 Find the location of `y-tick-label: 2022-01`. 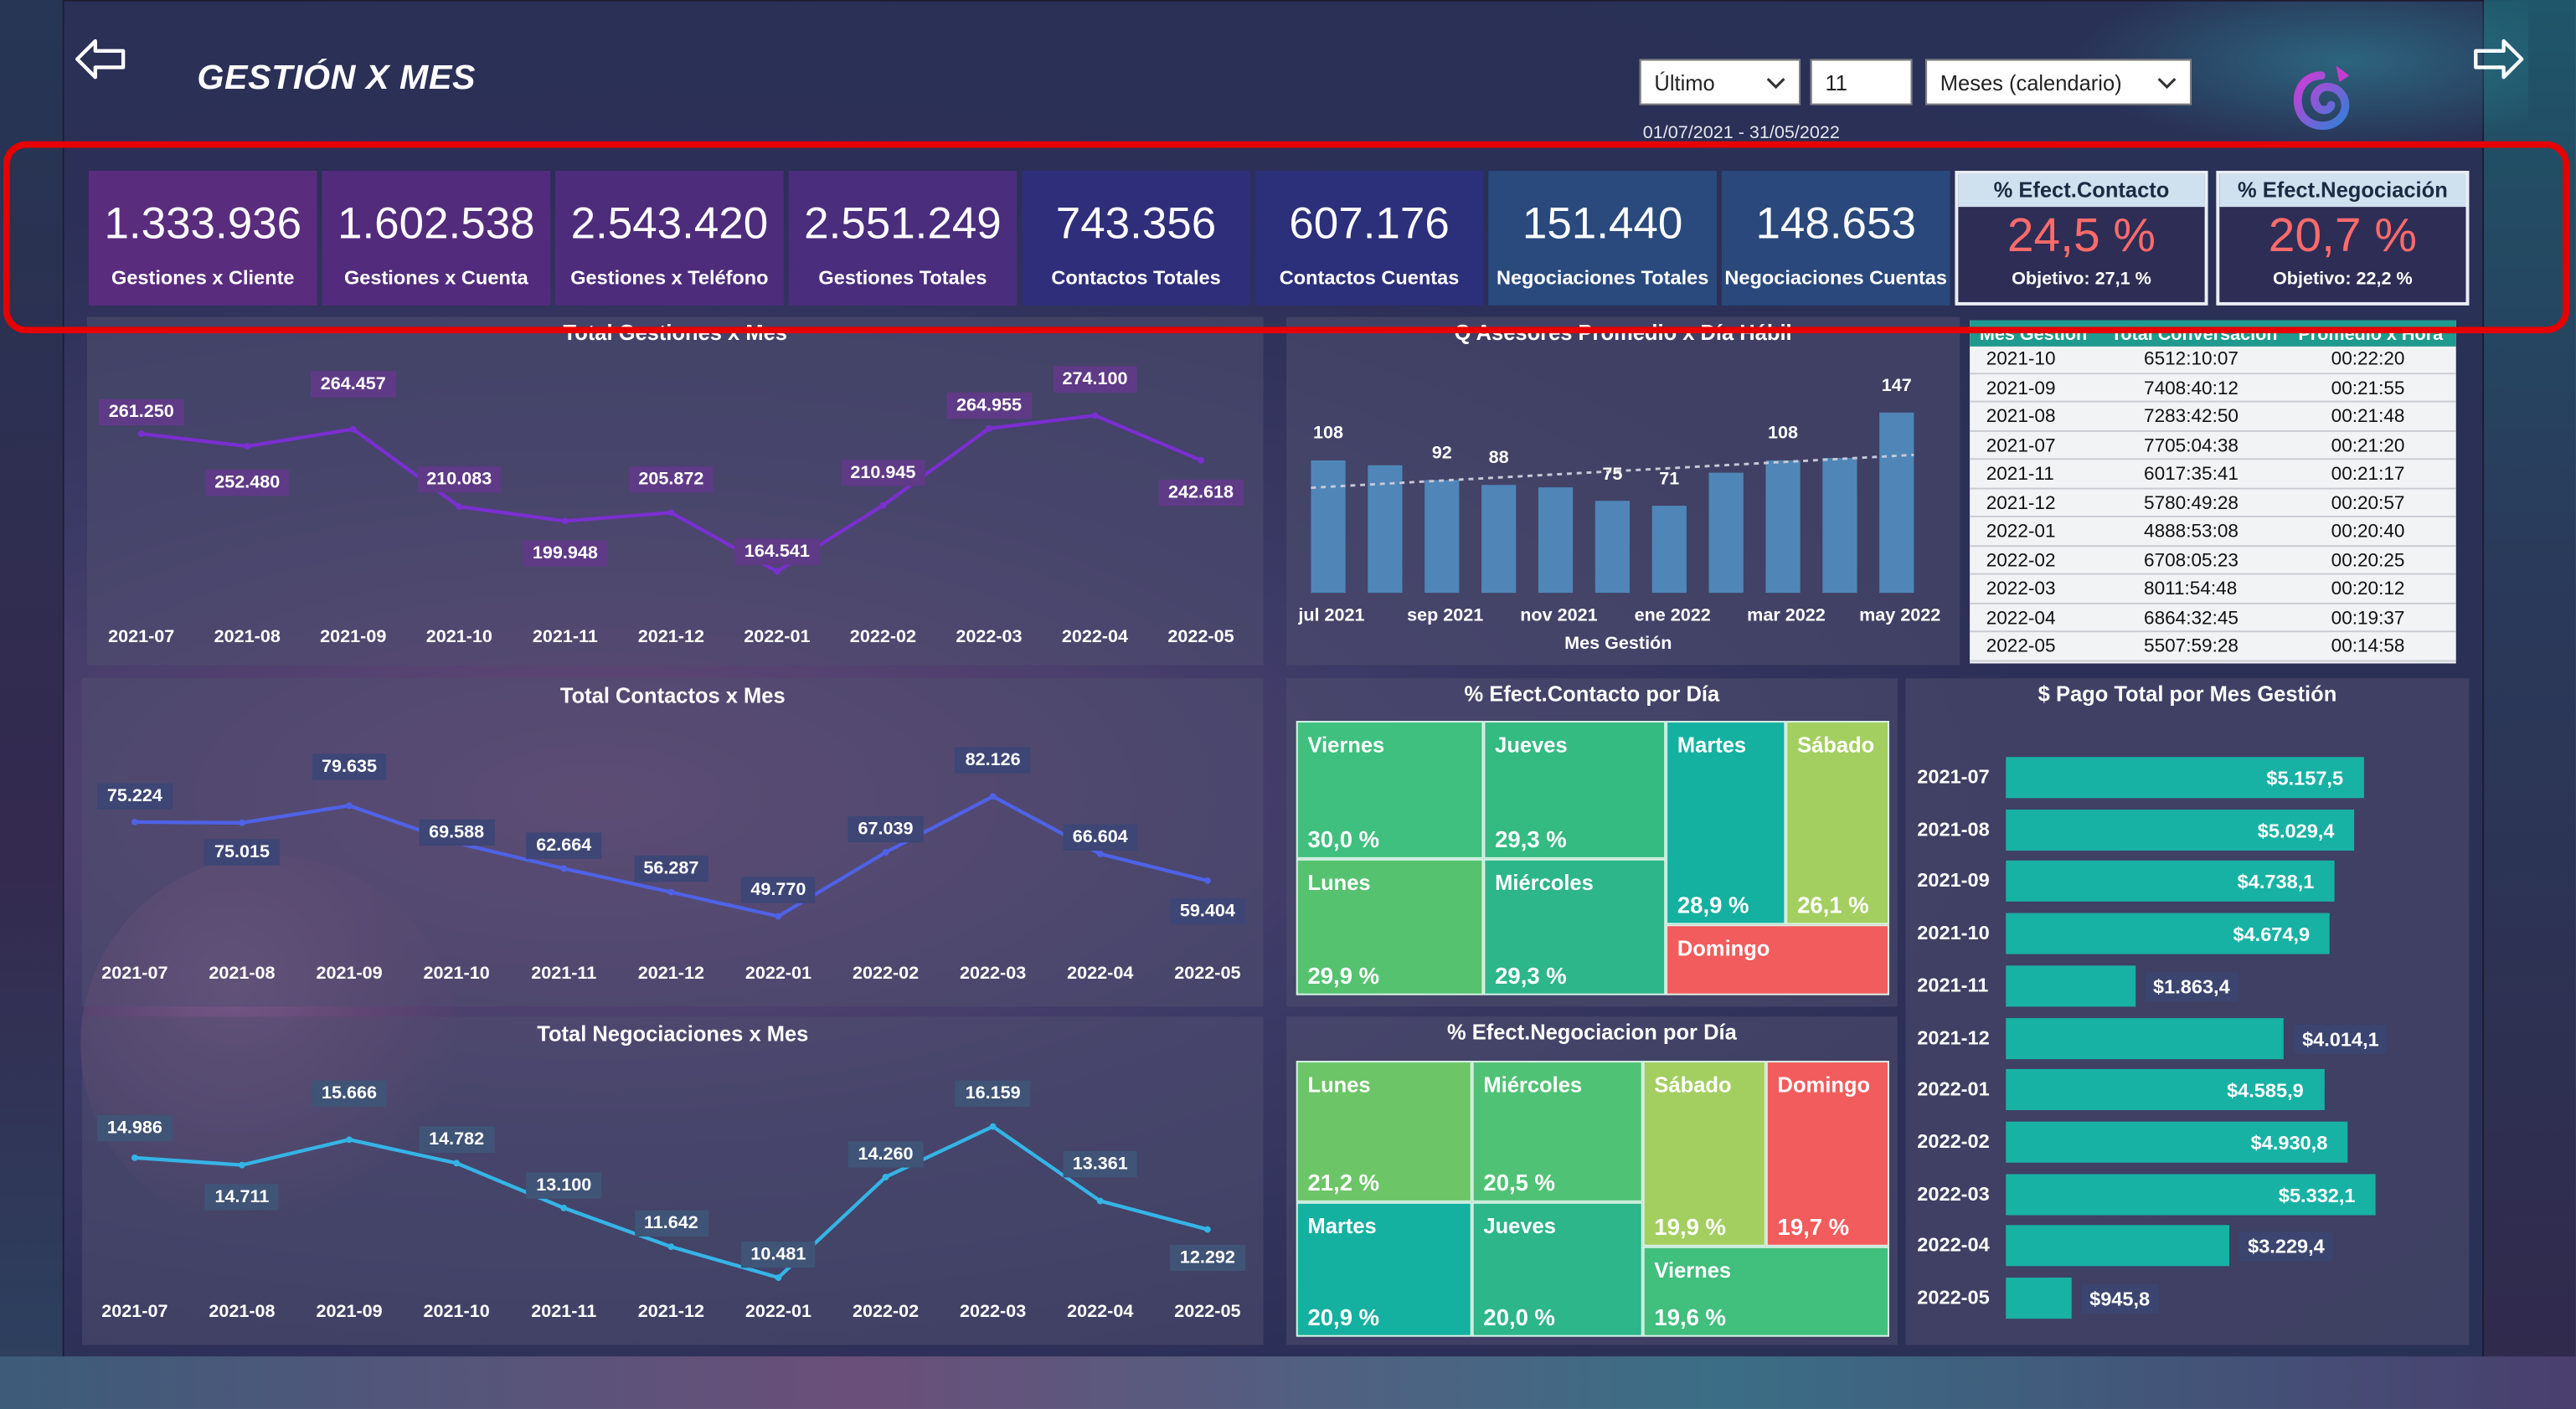

y-tick-label: 2022-01 is located at coordinates (1953, 1089).